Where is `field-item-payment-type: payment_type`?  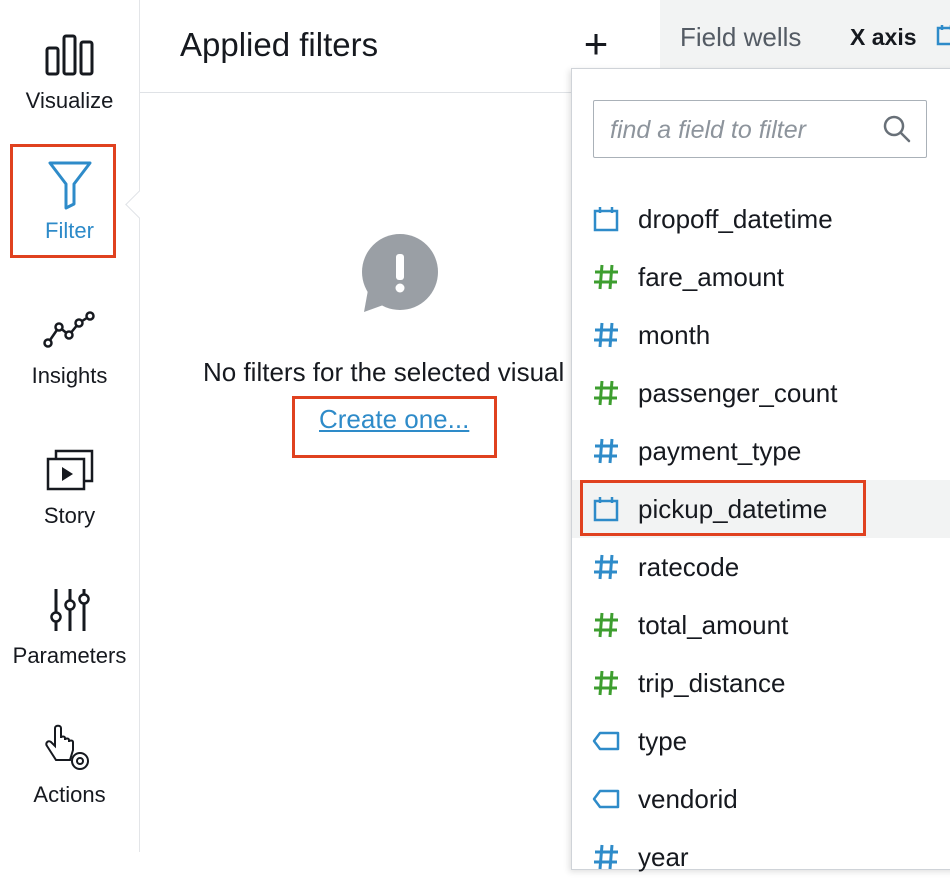
field-item-payment-type: payment_type is located at coordinates (761, 451).